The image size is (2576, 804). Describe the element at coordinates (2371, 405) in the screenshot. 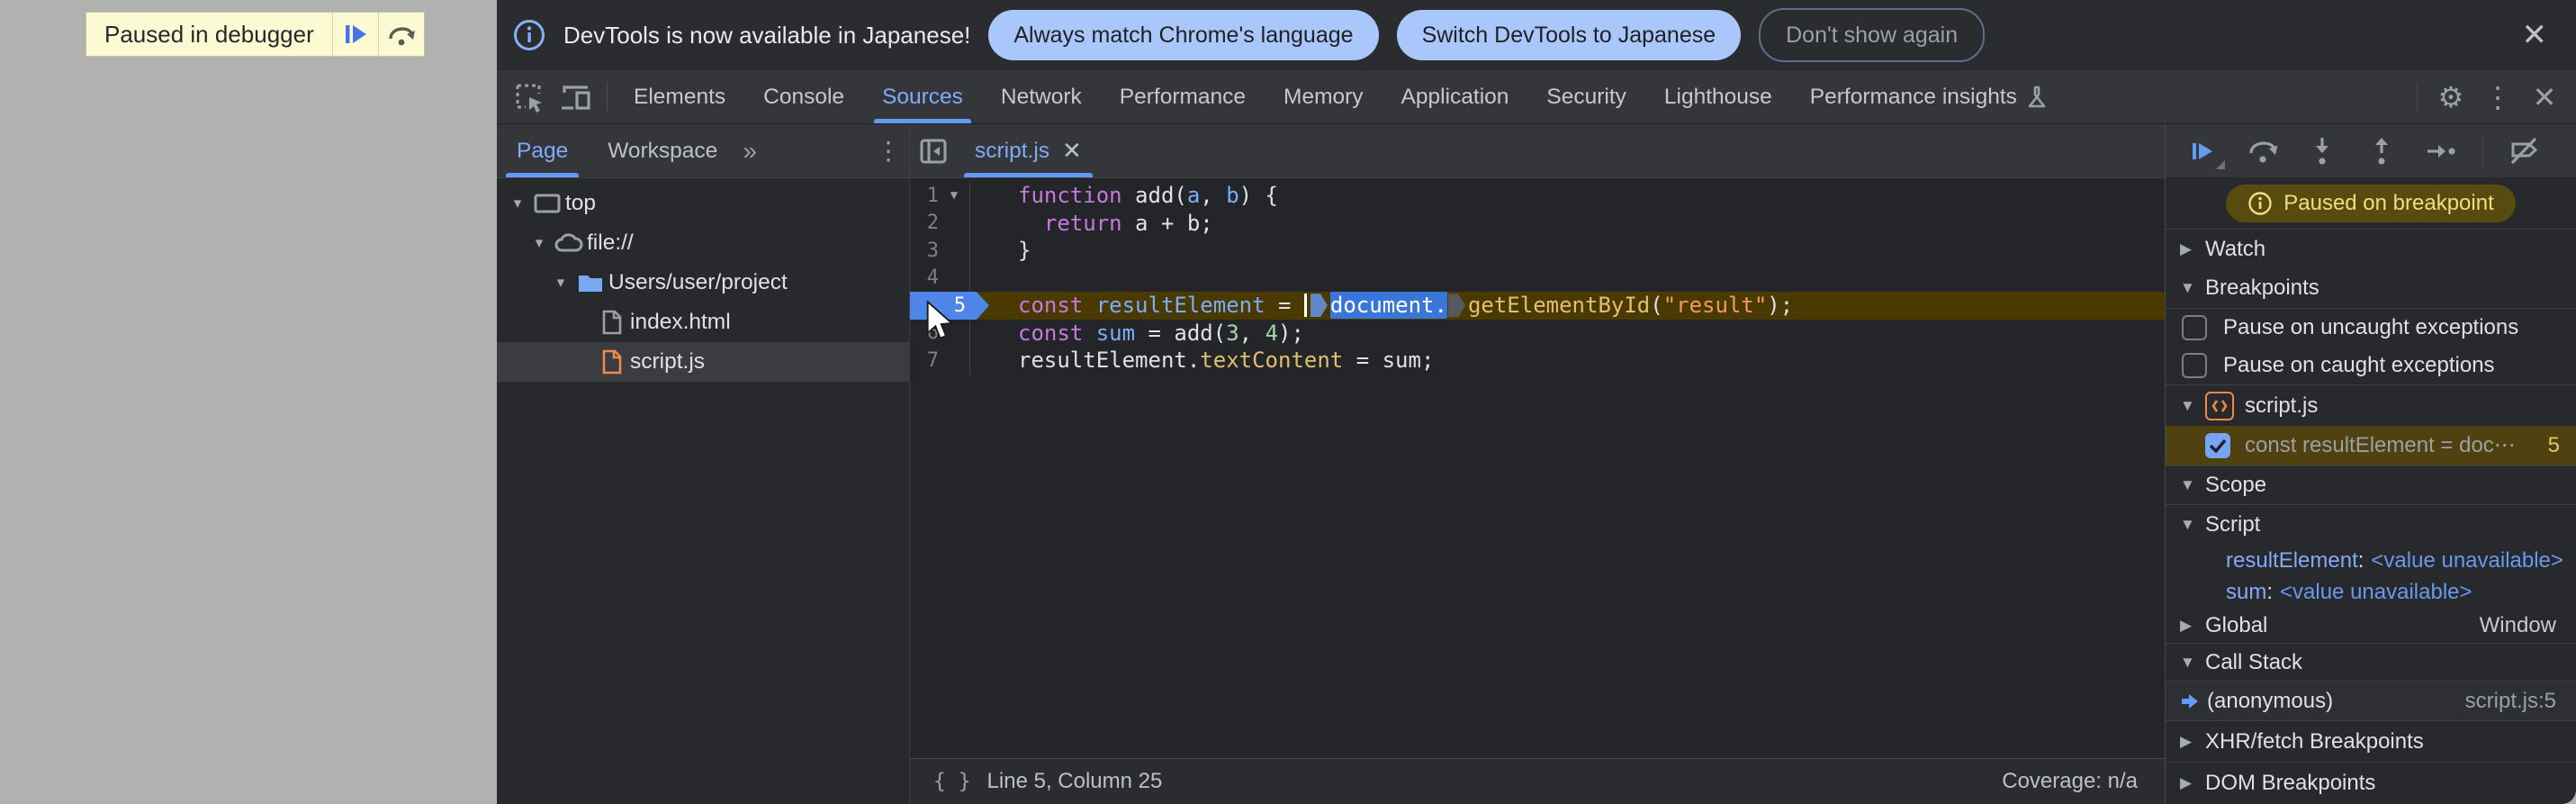

I see `breakpoint-group-scriptjs: ▼ script.js` at that location.